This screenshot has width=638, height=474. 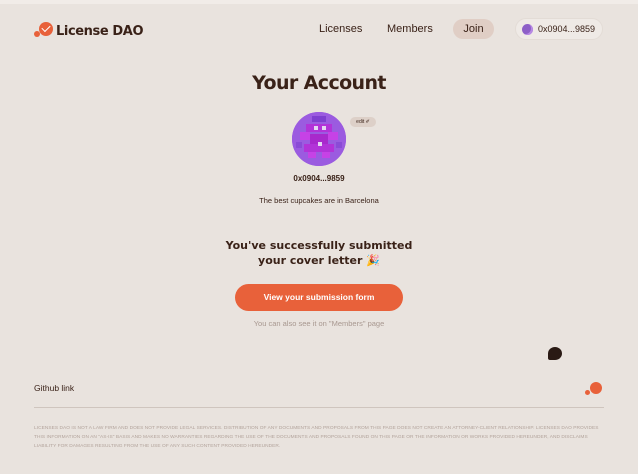 I want to click on footer-divider, so click(x=319, y=407).